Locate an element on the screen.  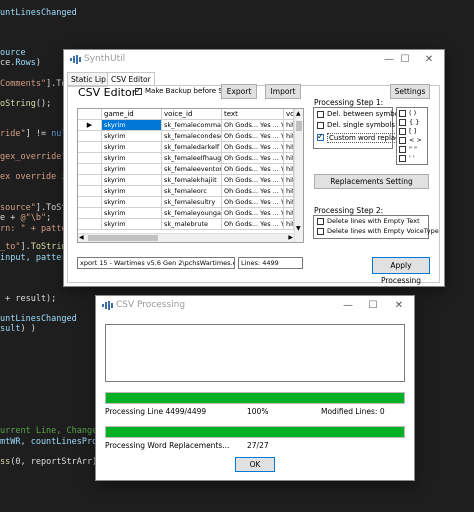
scroll-thumb is located at coordinates (299, 126).